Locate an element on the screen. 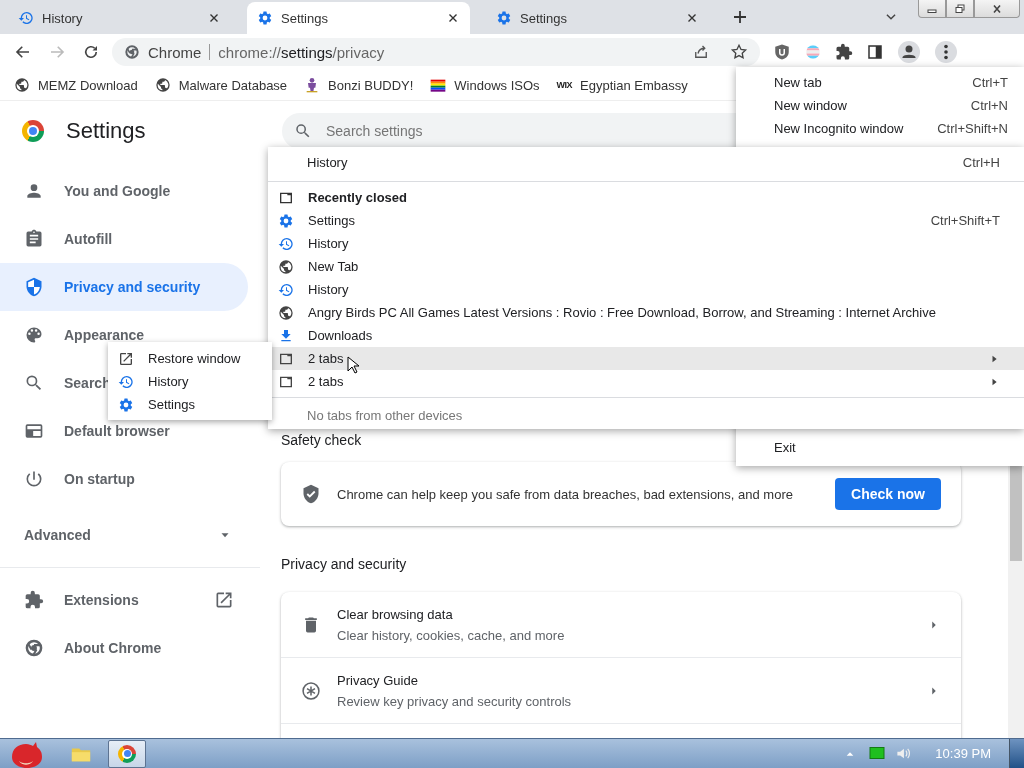  tab-title: History is located at coordinates (63, 18).